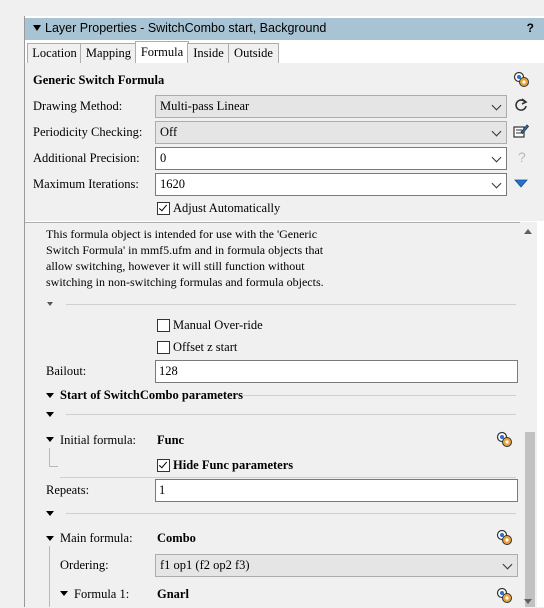  Describe the element at coordinates (205, 565) in the screenshot. I see `ordering-value: f1 op1 (f2 op2 f3)` at that location.